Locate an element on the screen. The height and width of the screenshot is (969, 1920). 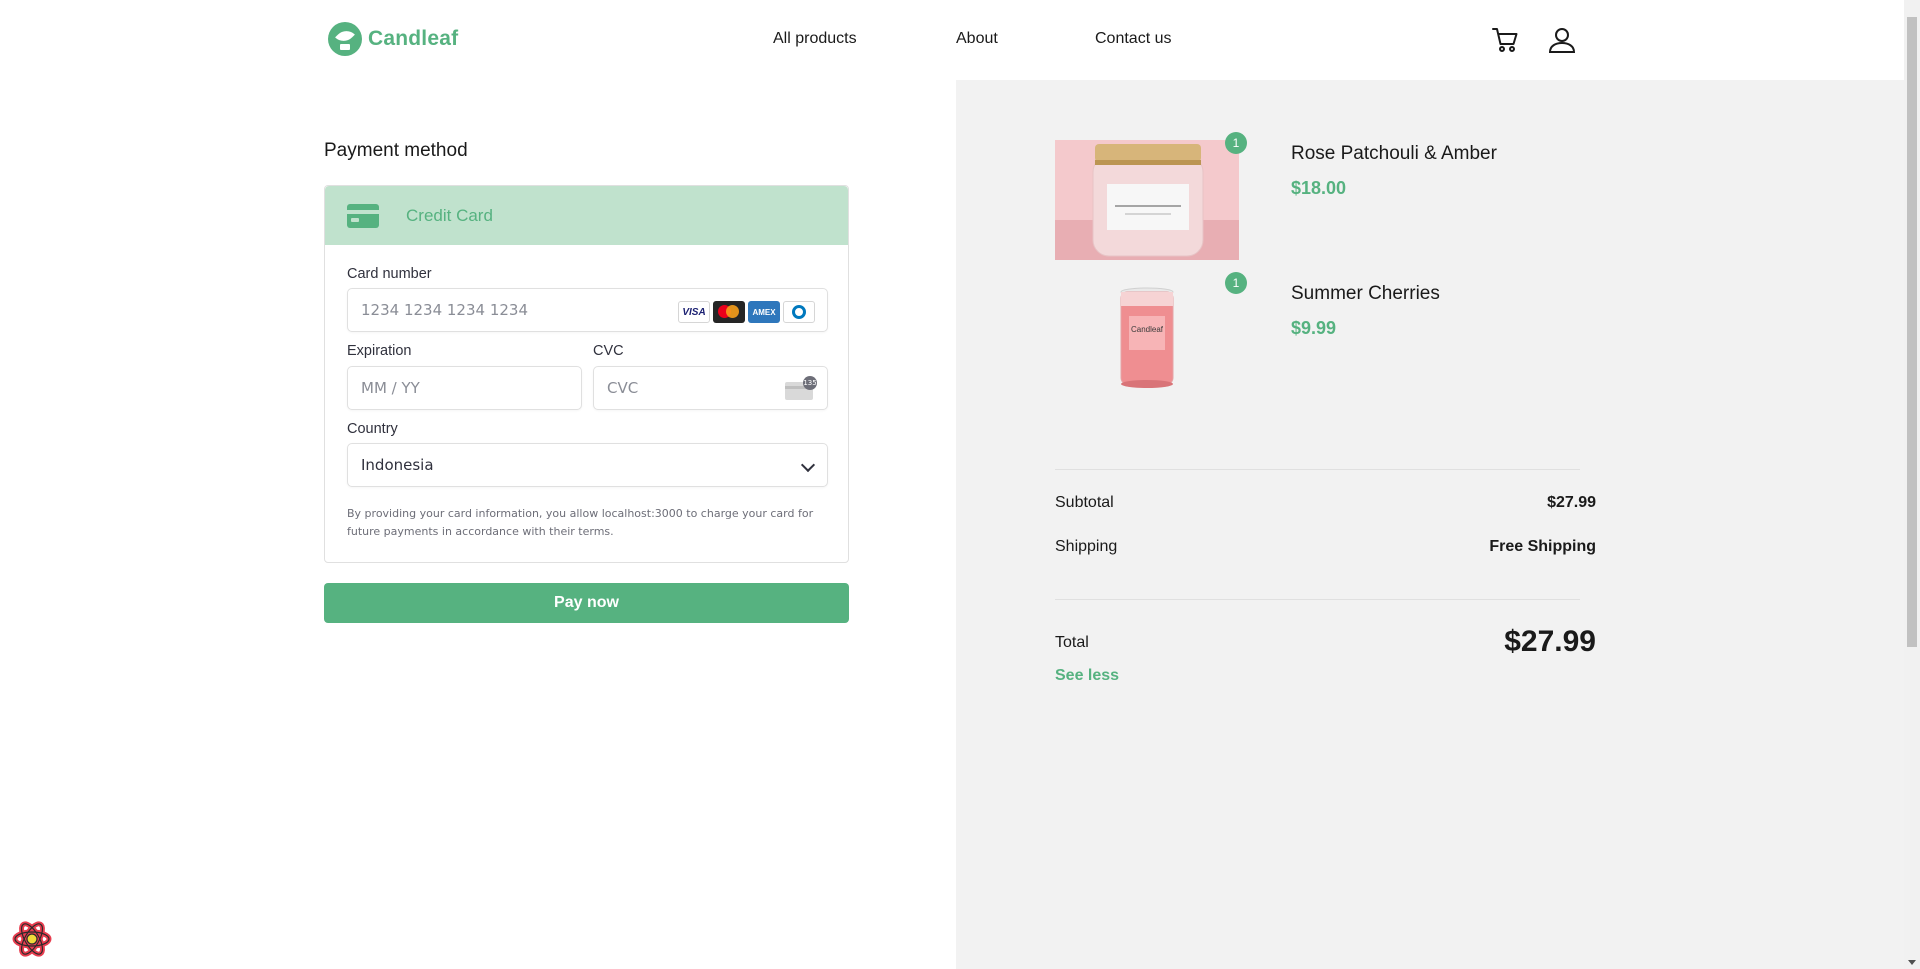
expiration-input is located at coordinates (464, 388).